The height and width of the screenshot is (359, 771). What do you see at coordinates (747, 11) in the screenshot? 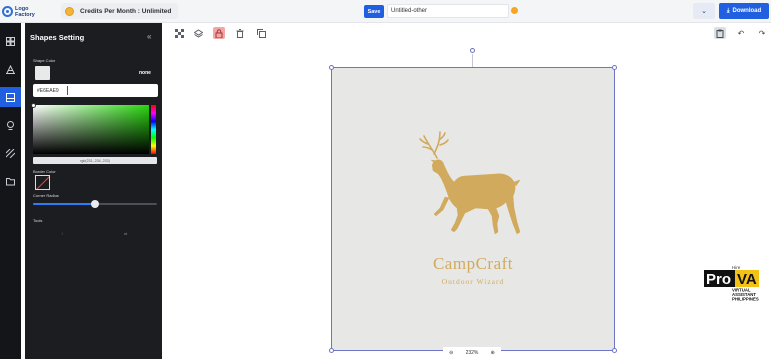
I see `download-label: Download` at bounding box center [747, 11].